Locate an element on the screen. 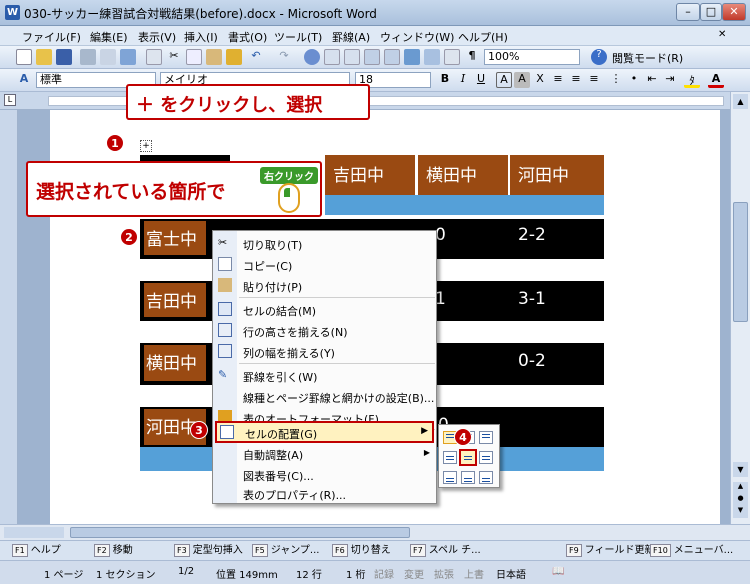 This screenshot has height=584, width=750. fkey-switch: F6 切り替え is located at coordinates (361, 550).